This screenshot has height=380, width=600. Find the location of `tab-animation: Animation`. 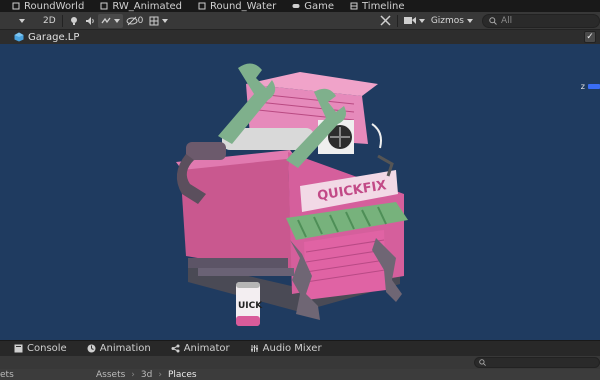

tab-animation: Animation is located at coordinates (119, 349).